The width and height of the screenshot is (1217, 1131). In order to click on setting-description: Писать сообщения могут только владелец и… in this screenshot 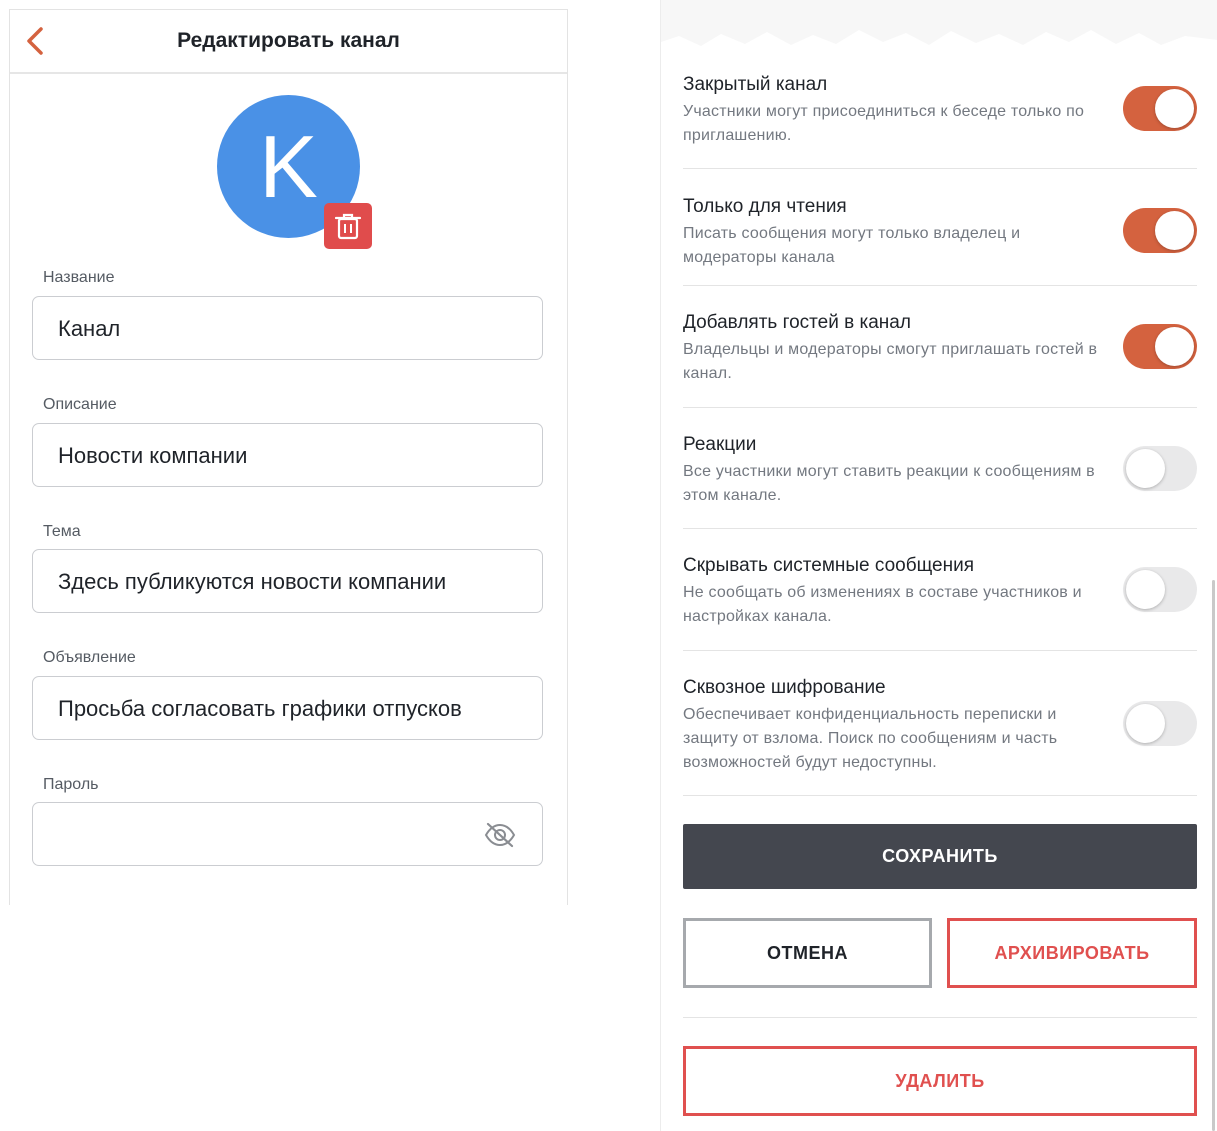, I will do `click(852, 245)`.